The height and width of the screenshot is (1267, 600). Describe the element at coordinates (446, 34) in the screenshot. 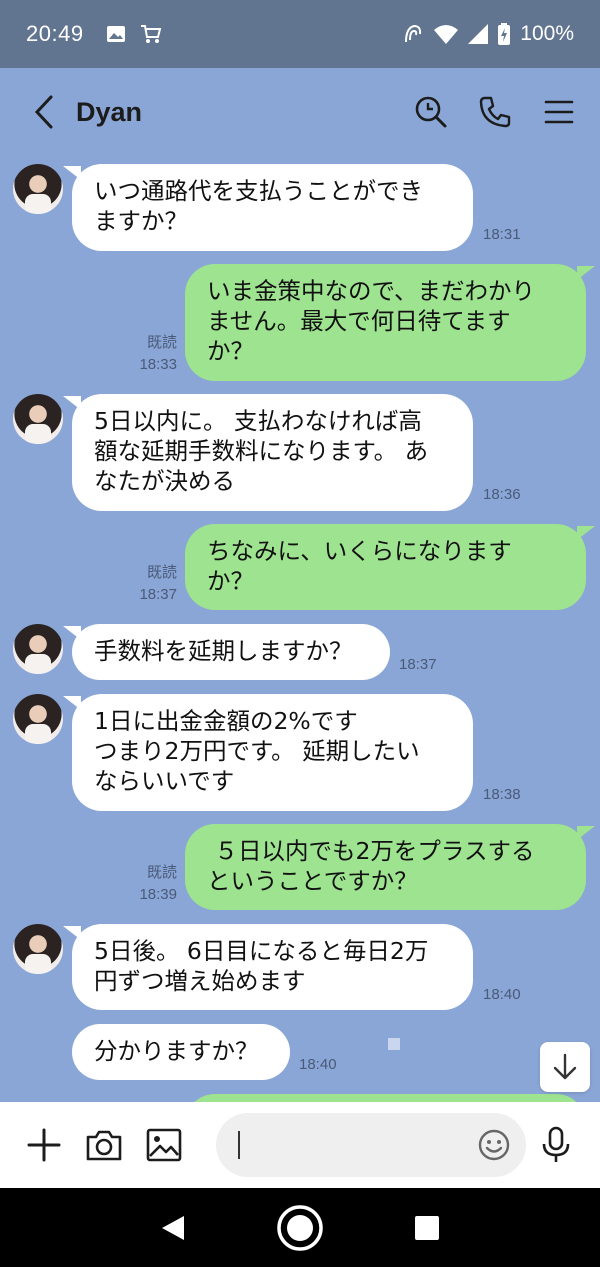

I see `wifi-icon` at that location.